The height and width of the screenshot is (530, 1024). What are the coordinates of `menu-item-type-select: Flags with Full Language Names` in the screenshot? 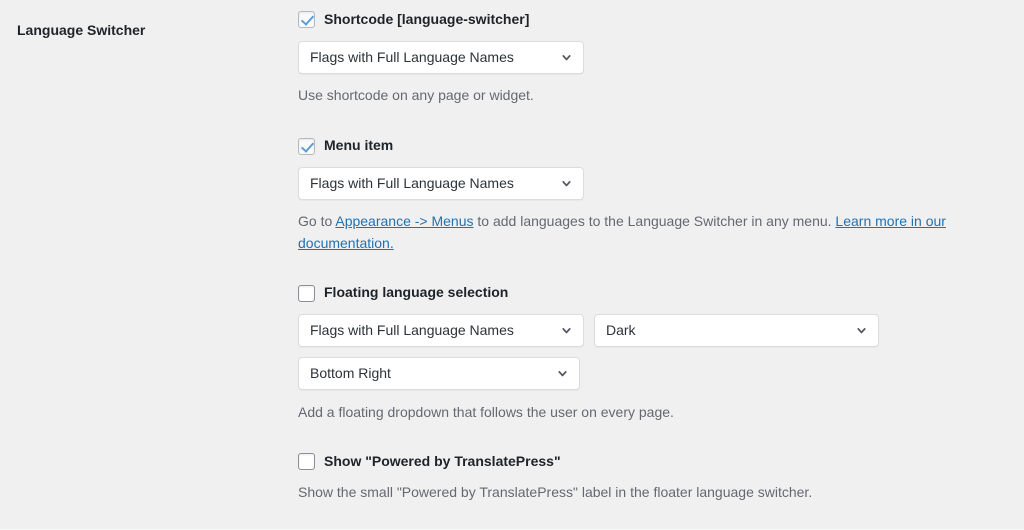 It's located at (441, 183).